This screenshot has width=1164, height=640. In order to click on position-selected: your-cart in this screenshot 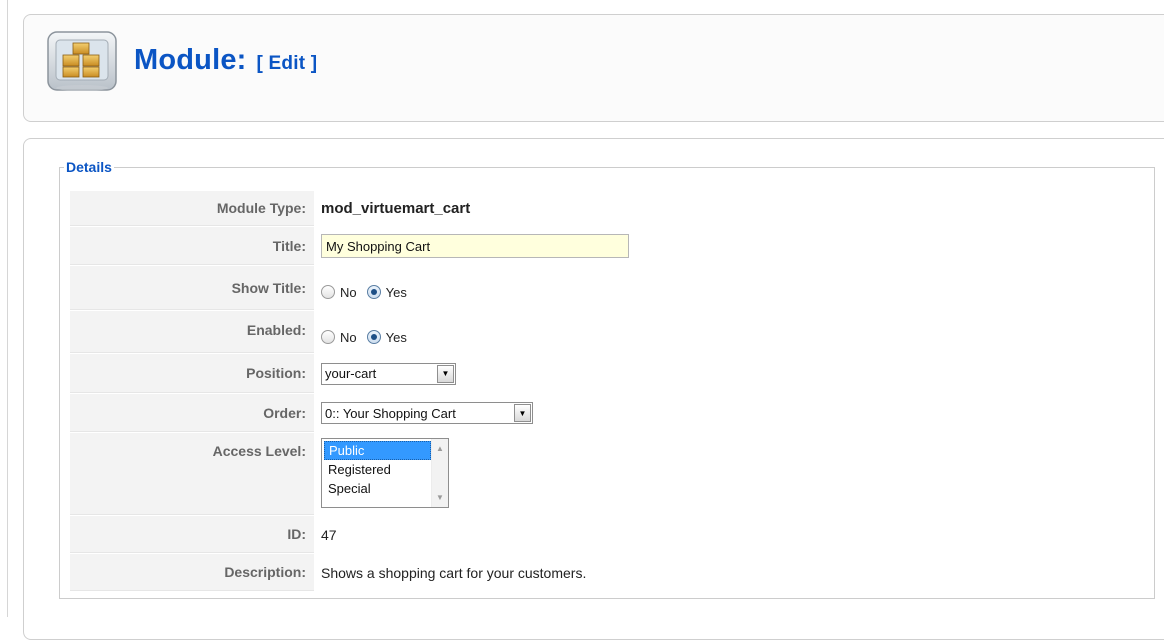, I will do `click(351, 373)`.